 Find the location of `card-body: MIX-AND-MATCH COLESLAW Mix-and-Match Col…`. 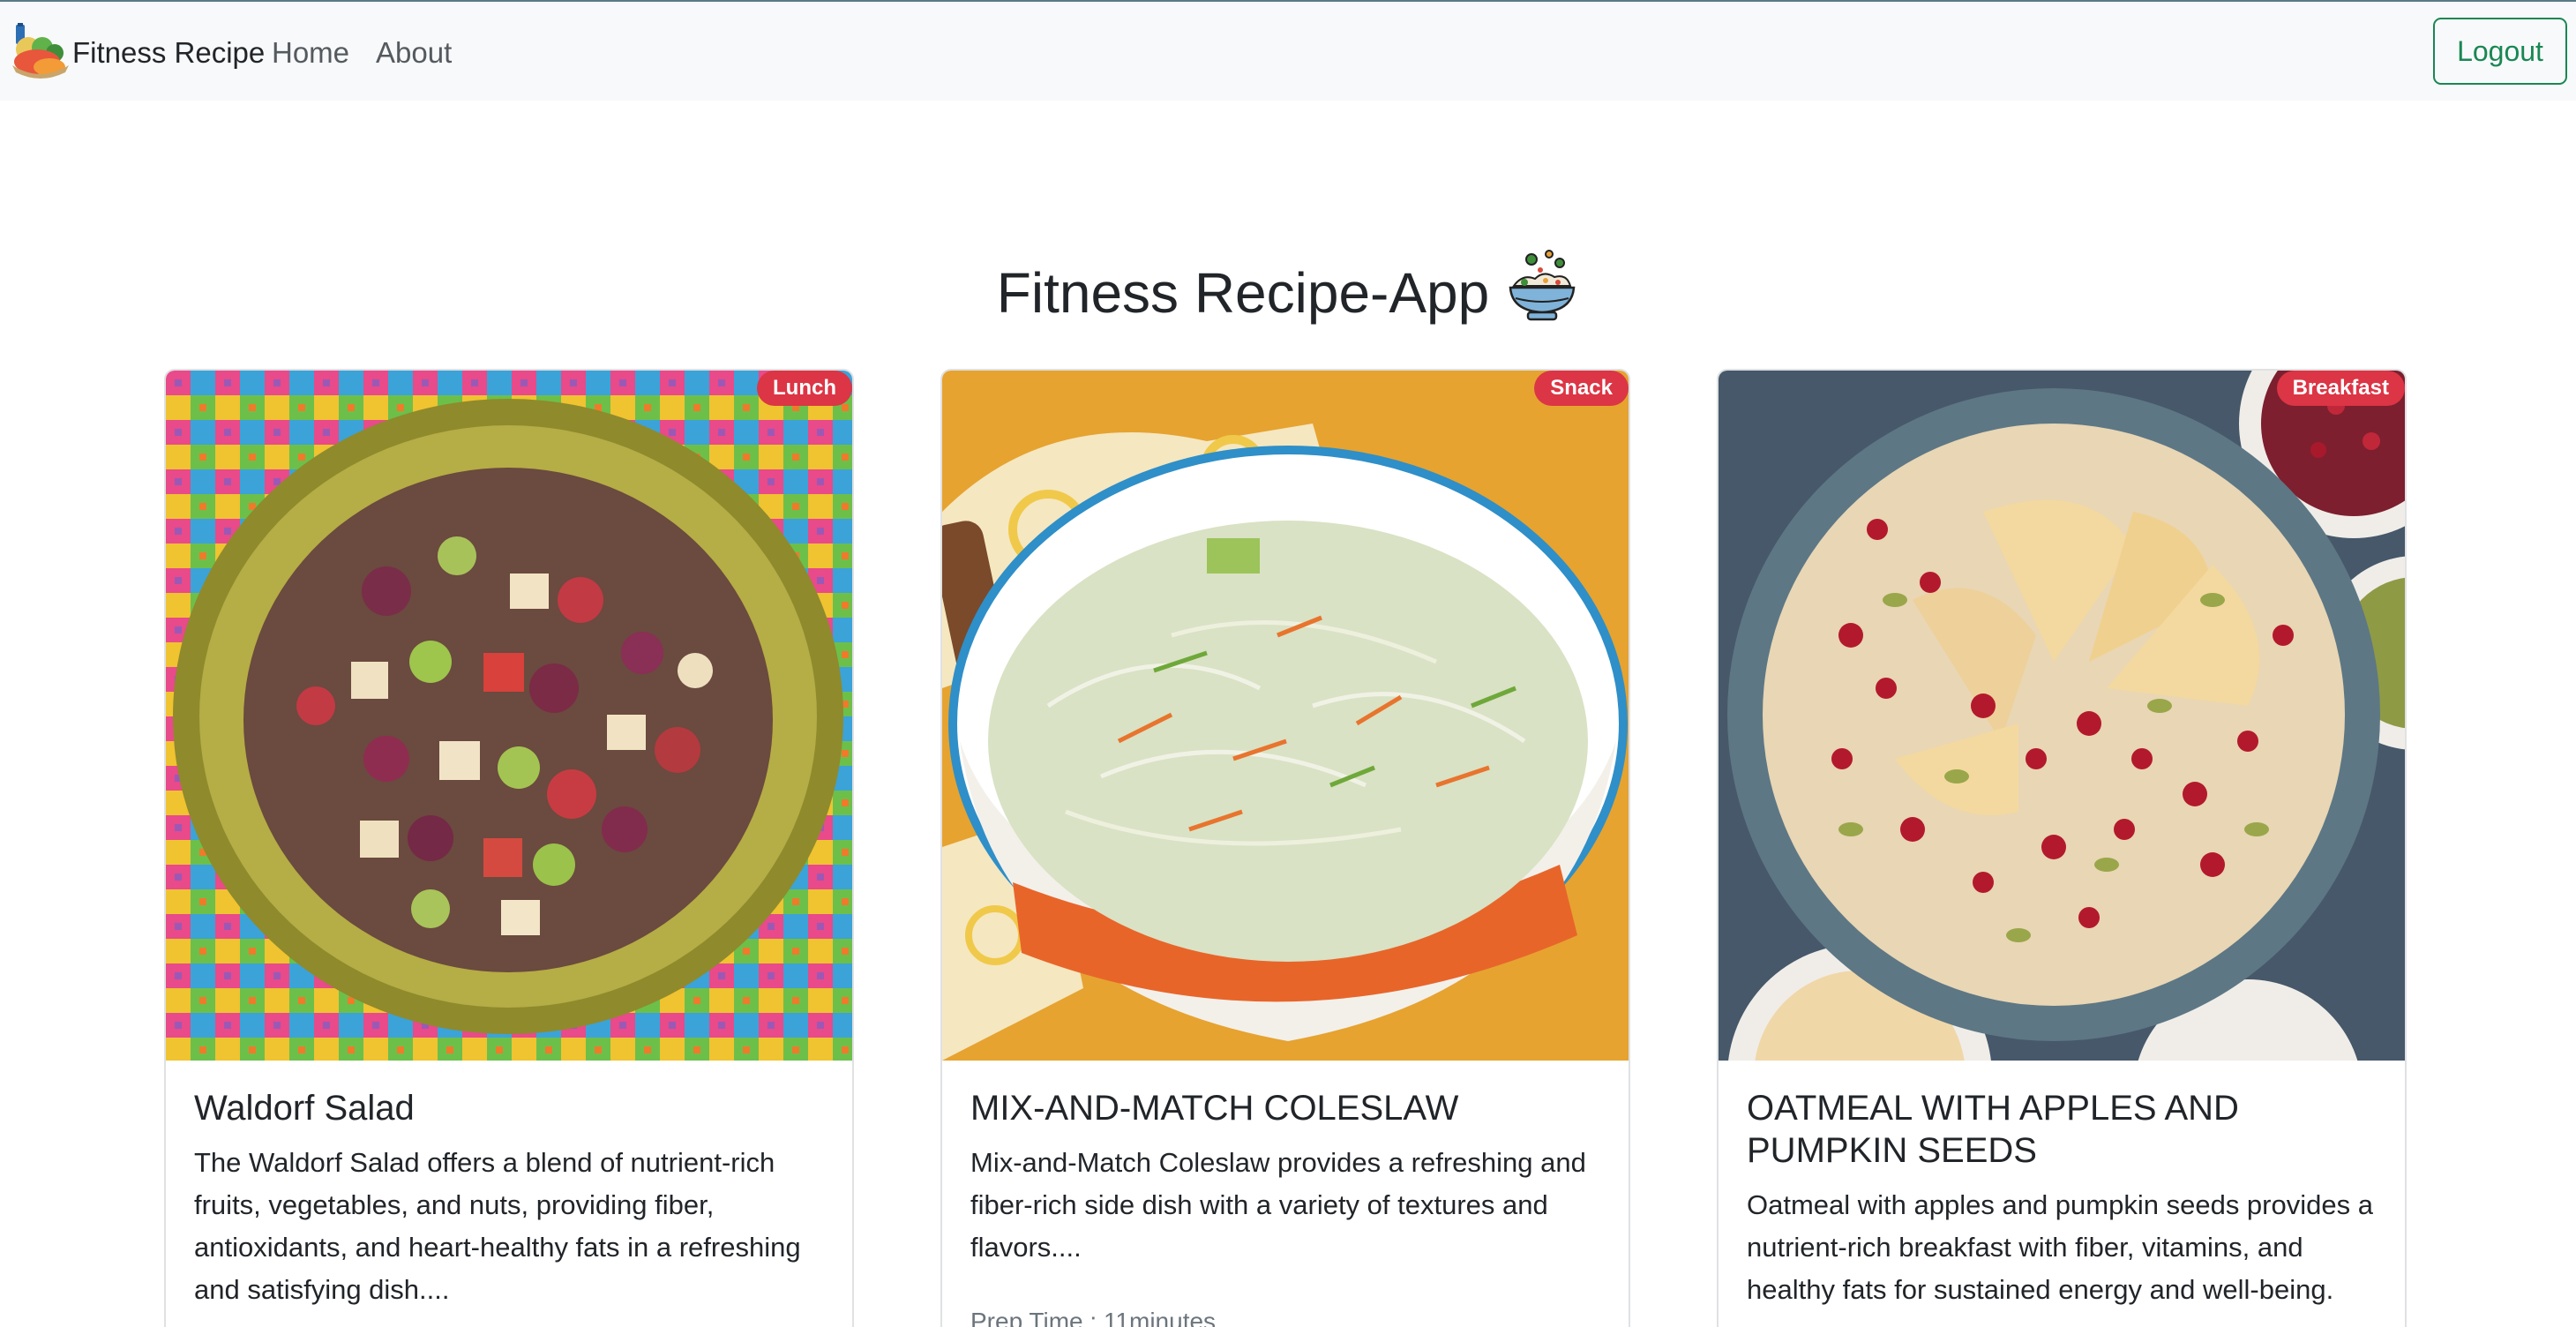

card-body: MIX-AND-MATCH COLESLAW Mix-and-Match Col… is located at coordinates (1286, 1207).